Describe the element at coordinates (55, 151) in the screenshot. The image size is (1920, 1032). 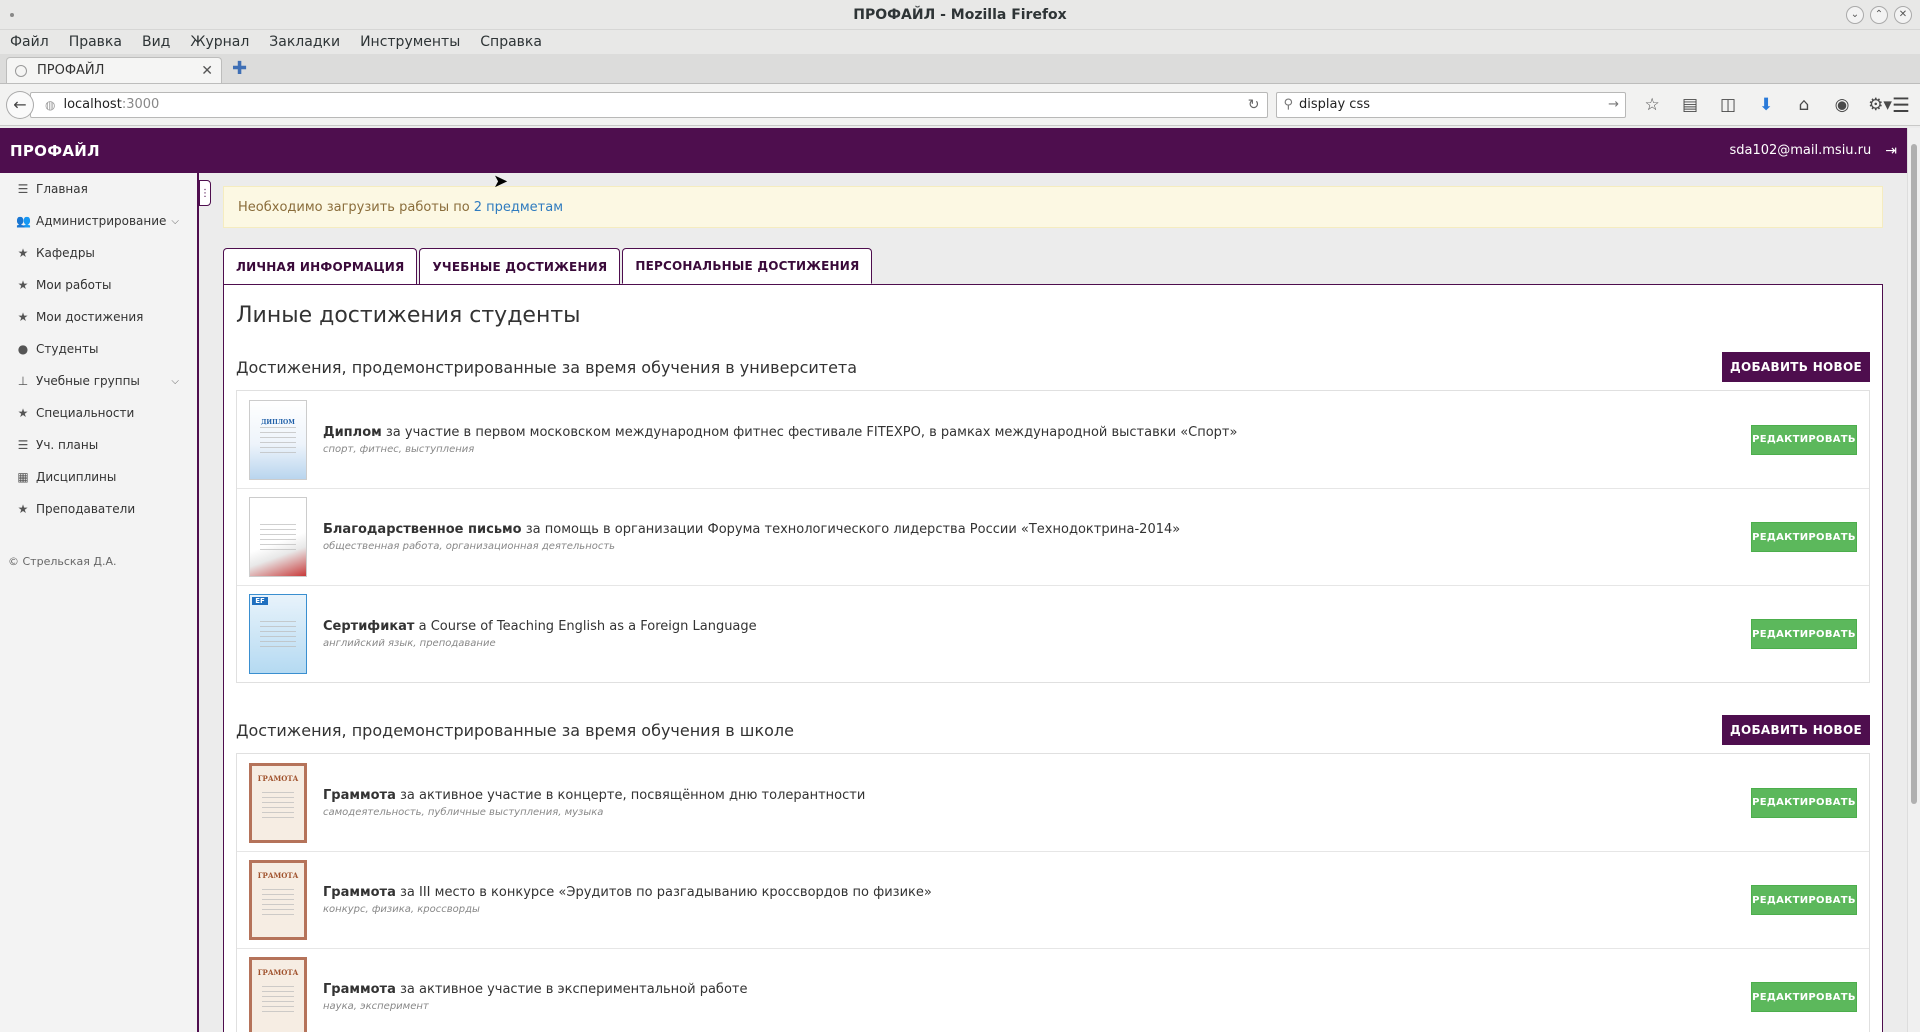
I see `app-brand: ПРОФАЙЛ` at that location.